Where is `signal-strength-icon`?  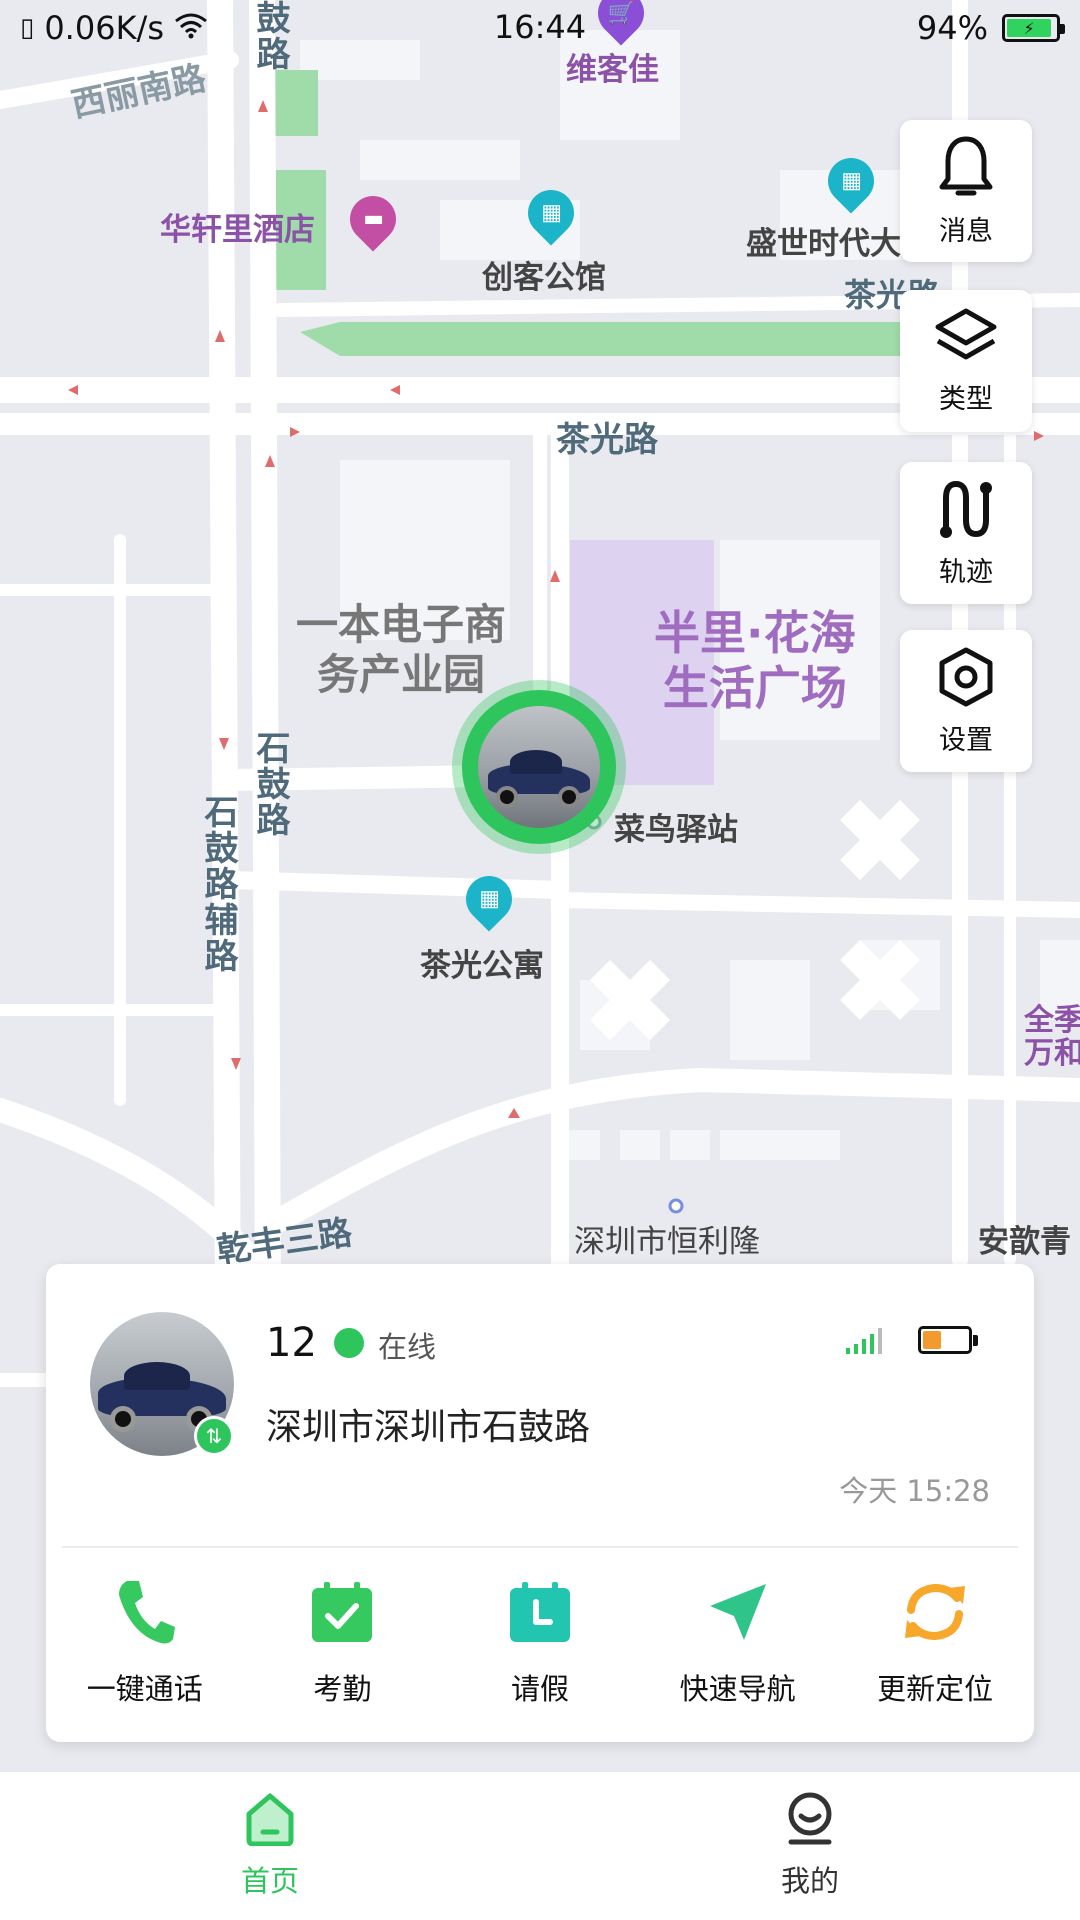 signal-strength-icon is located at coordinates (868, 1340).